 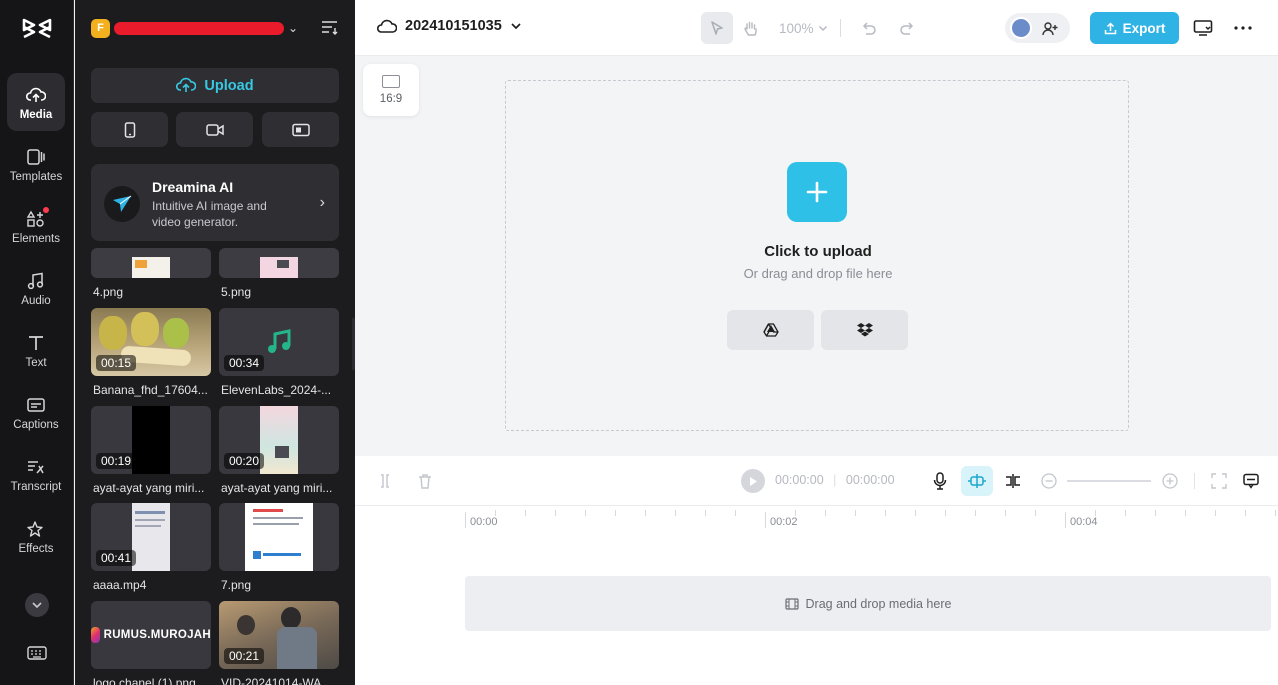 What do you see at coordinates (516, 26) in the screenshot?
I see `chevron-down-icon` at bounding box center [516, 26].